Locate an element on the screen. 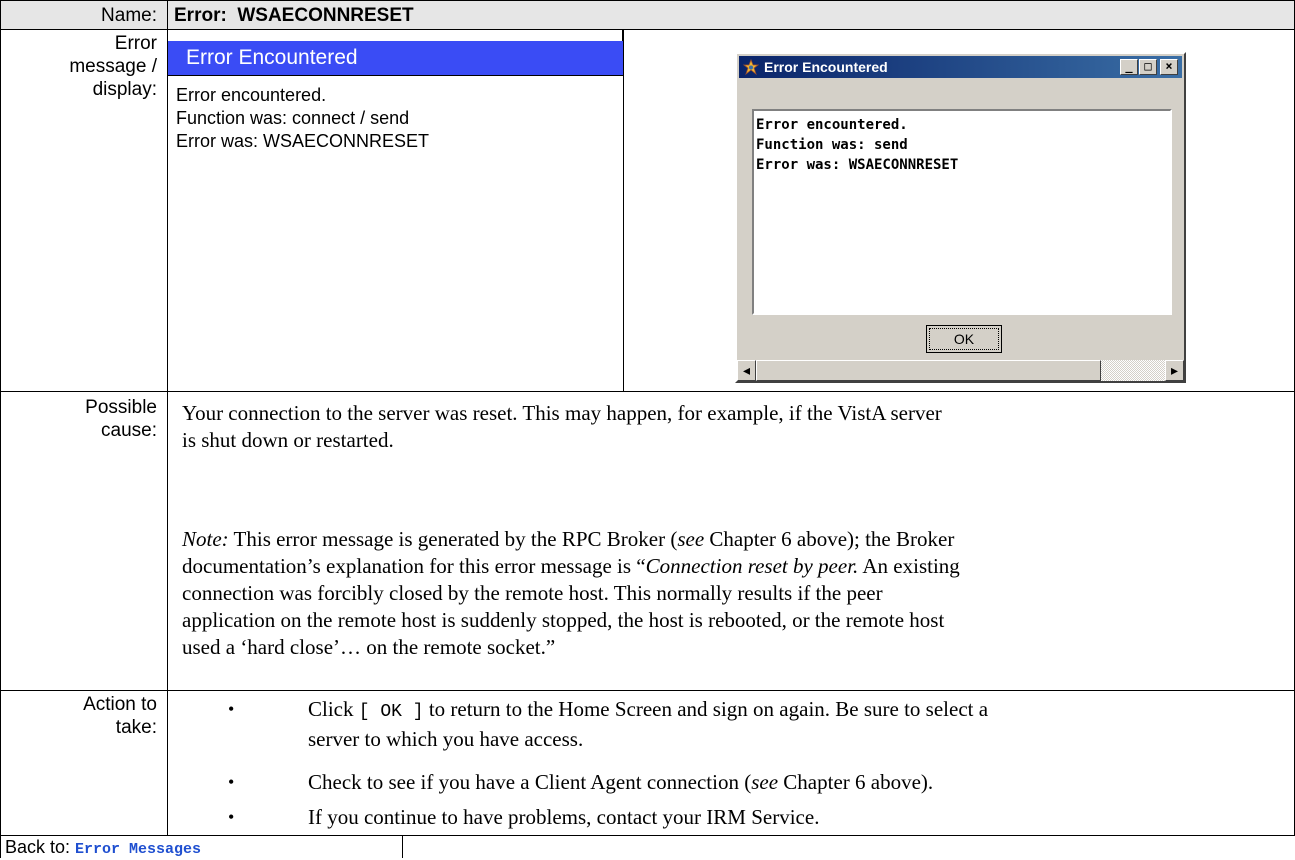 The image size is (1295, 860). back-to-label: Back to: is located at coordinates (40, 847).